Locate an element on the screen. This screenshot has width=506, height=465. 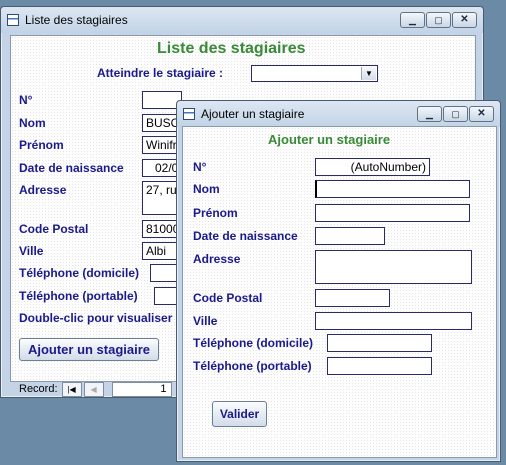
first-record-icon: |◀ is located at coordinates (71, 389).